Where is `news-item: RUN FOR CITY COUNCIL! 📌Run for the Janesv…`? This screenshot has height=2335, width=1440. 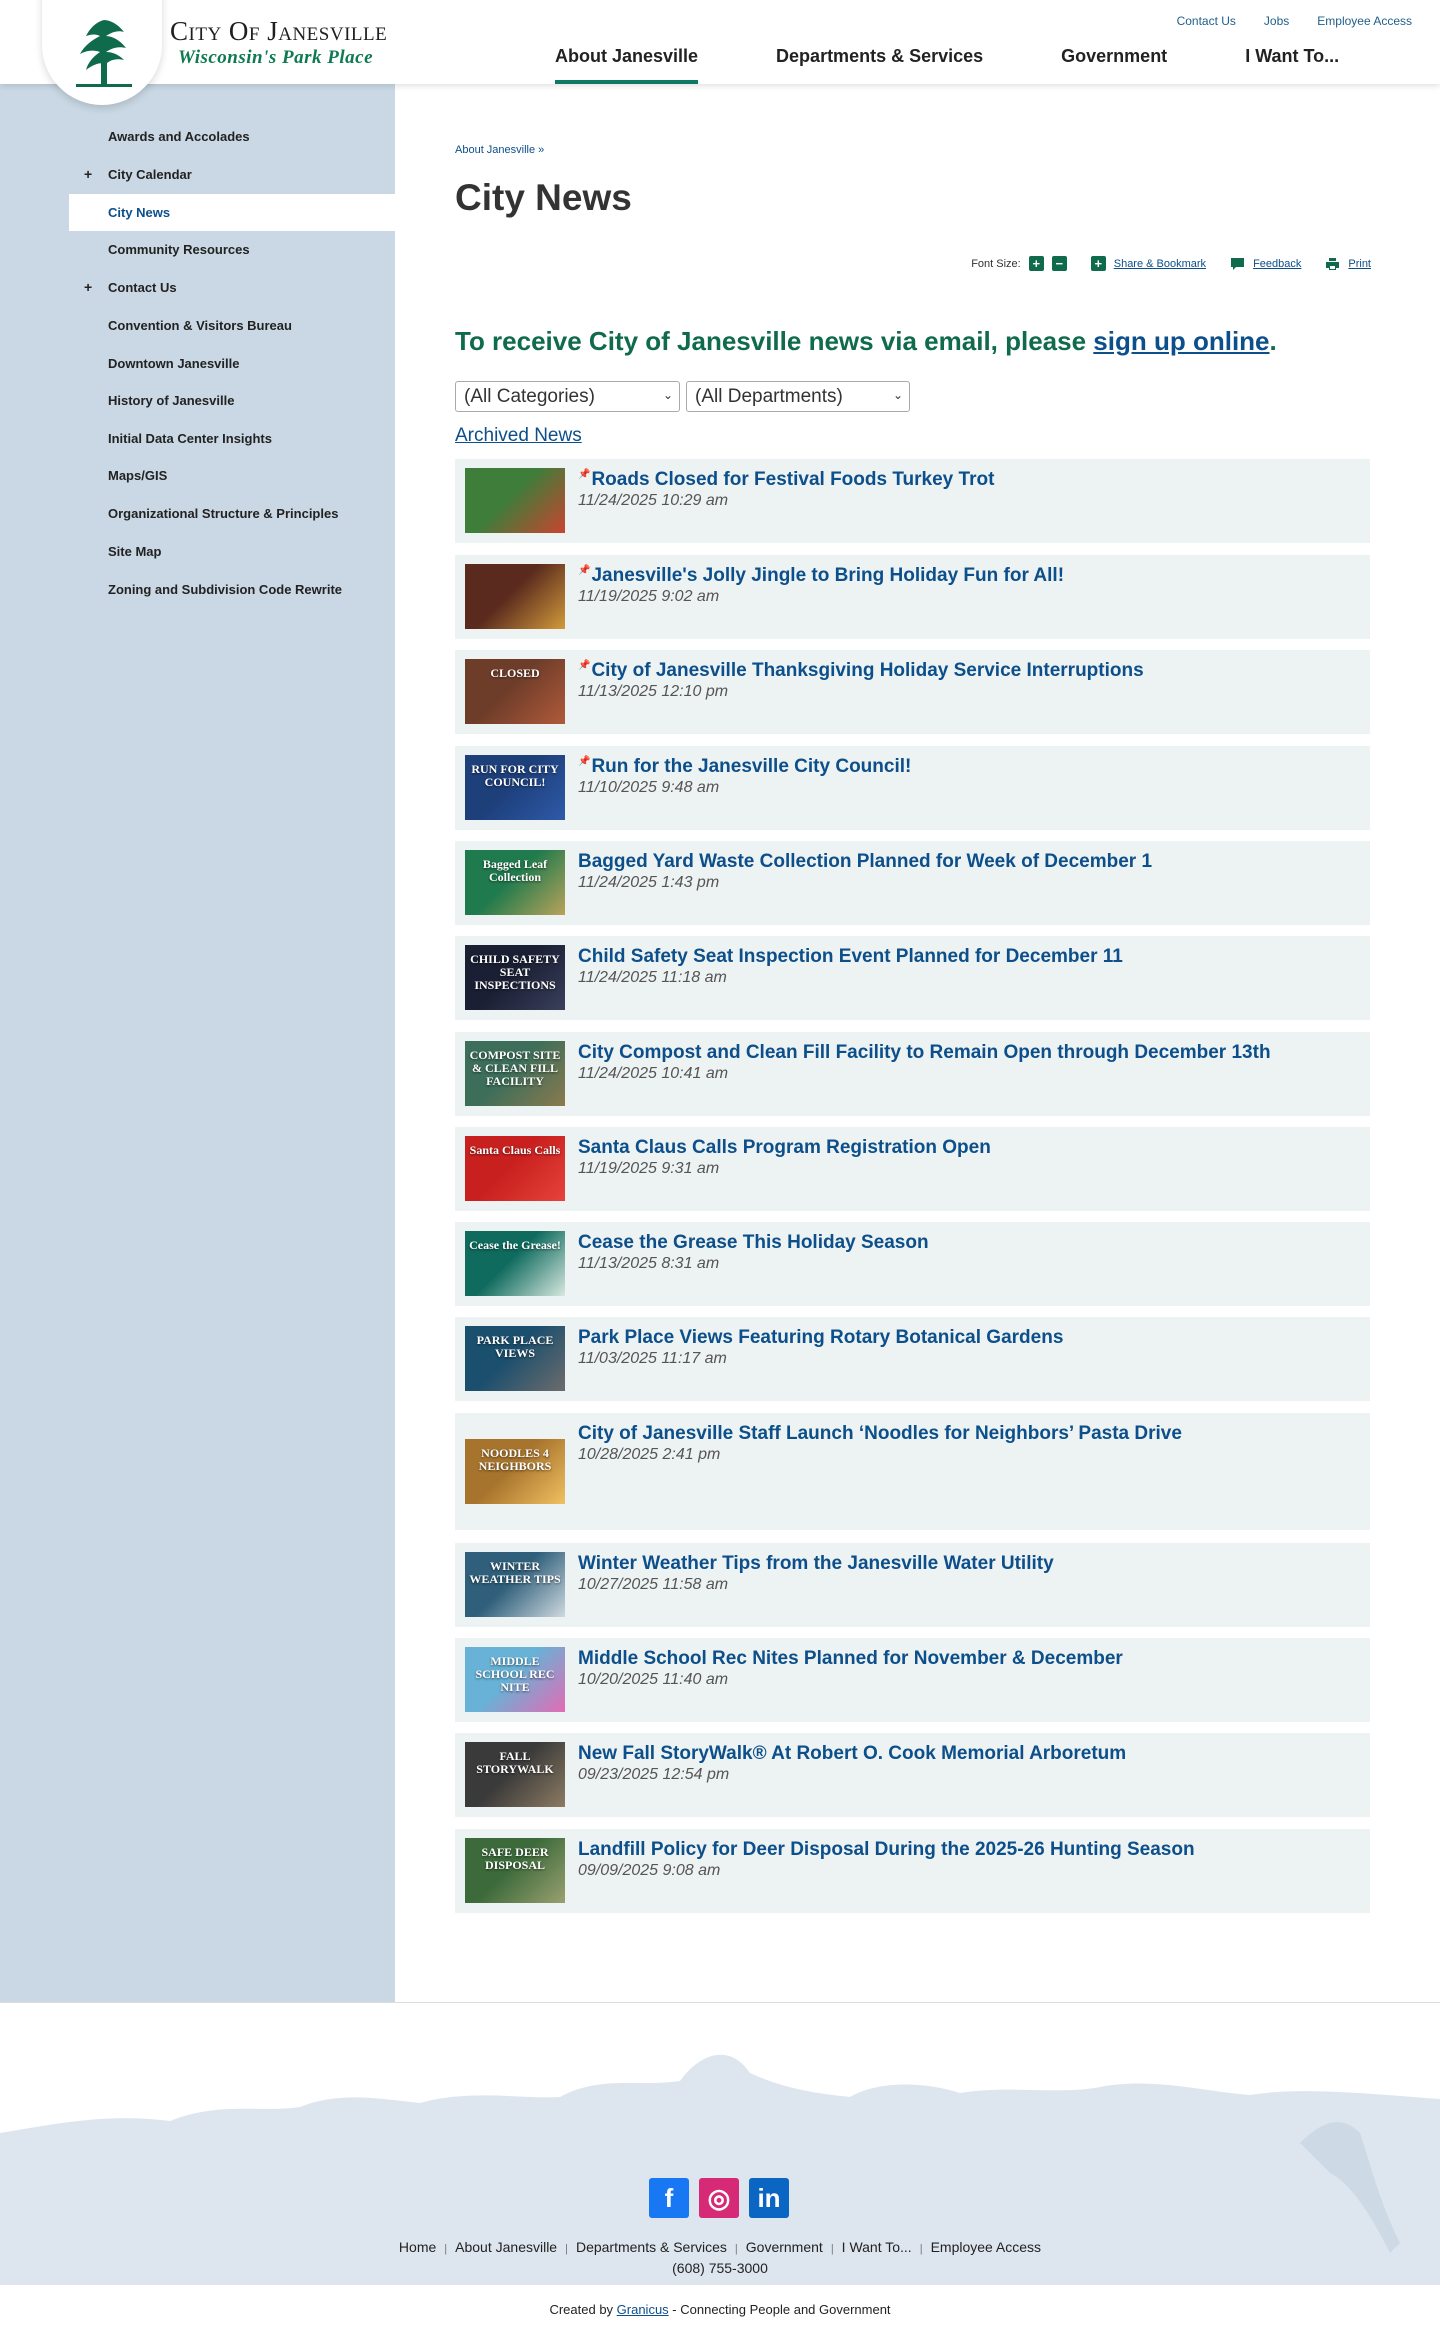 news-item: RUN FOR CITY COUNCIL! 📌Run for the Janesv… is located at coordinates (912, 788).